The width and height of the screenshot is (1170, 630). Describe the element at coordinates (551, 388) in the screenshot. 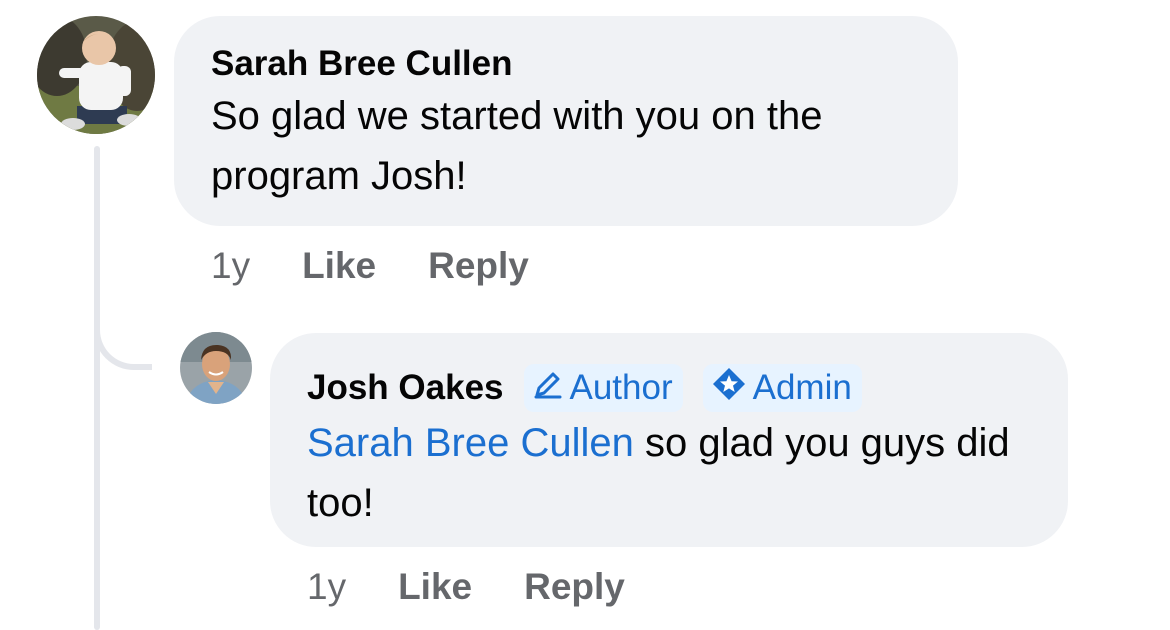

I see `pencil-icon` at that location.